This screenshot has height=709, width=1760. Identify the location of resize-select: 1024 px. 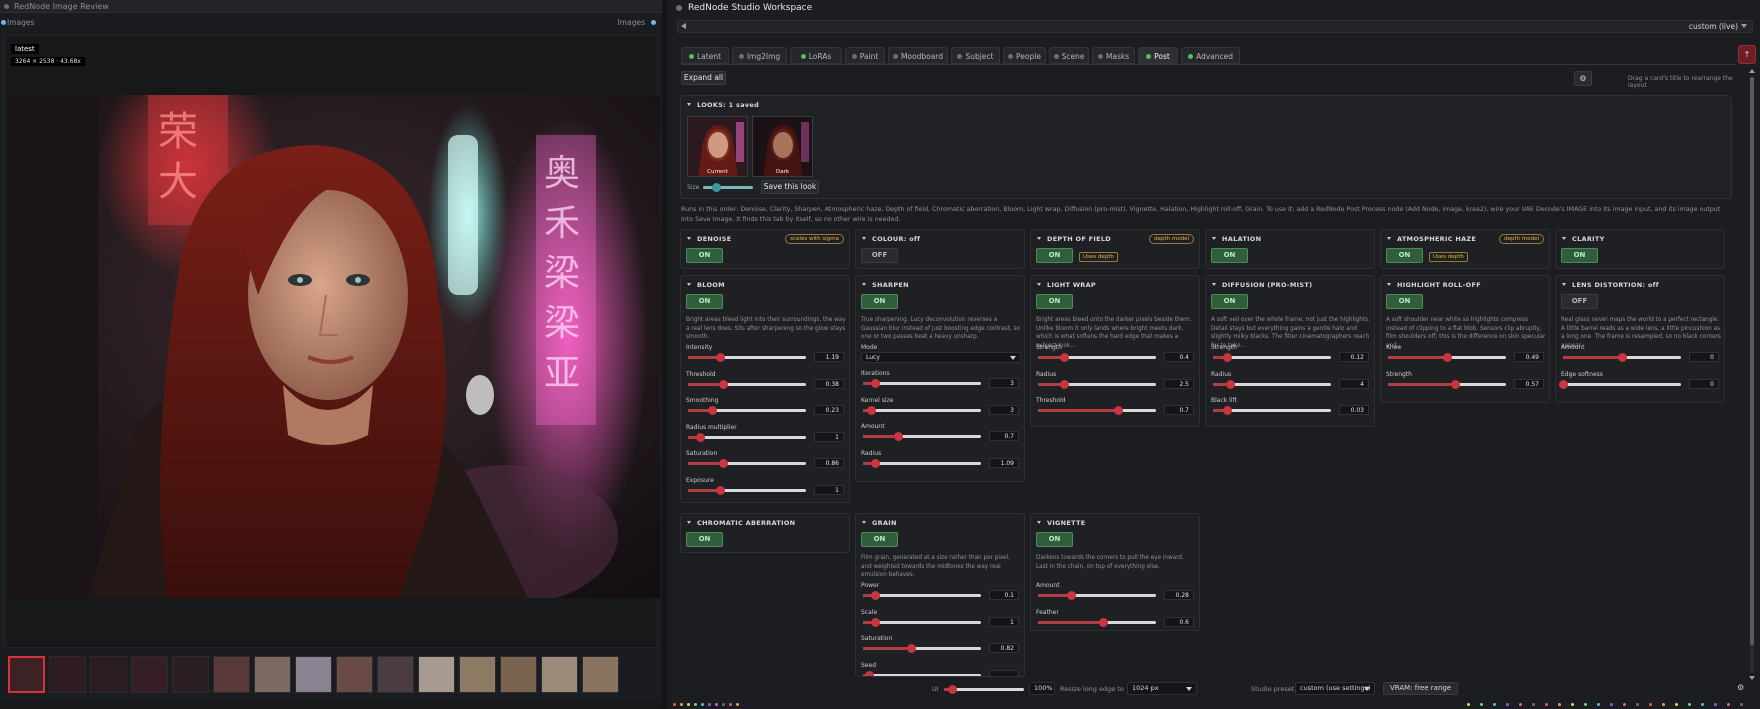
(1162, 688).